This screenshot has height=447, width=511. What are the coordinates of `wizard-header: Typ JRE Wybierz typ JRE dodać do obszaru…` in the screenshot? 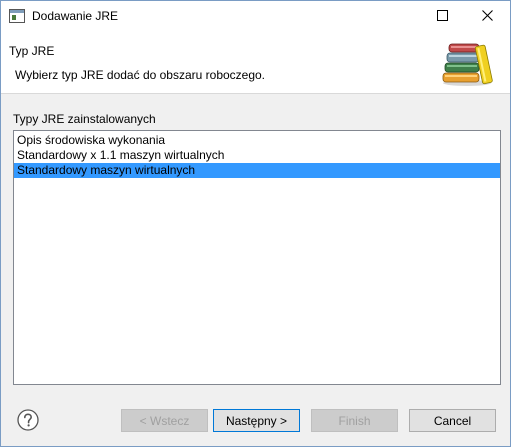 It's located at (255, 62).